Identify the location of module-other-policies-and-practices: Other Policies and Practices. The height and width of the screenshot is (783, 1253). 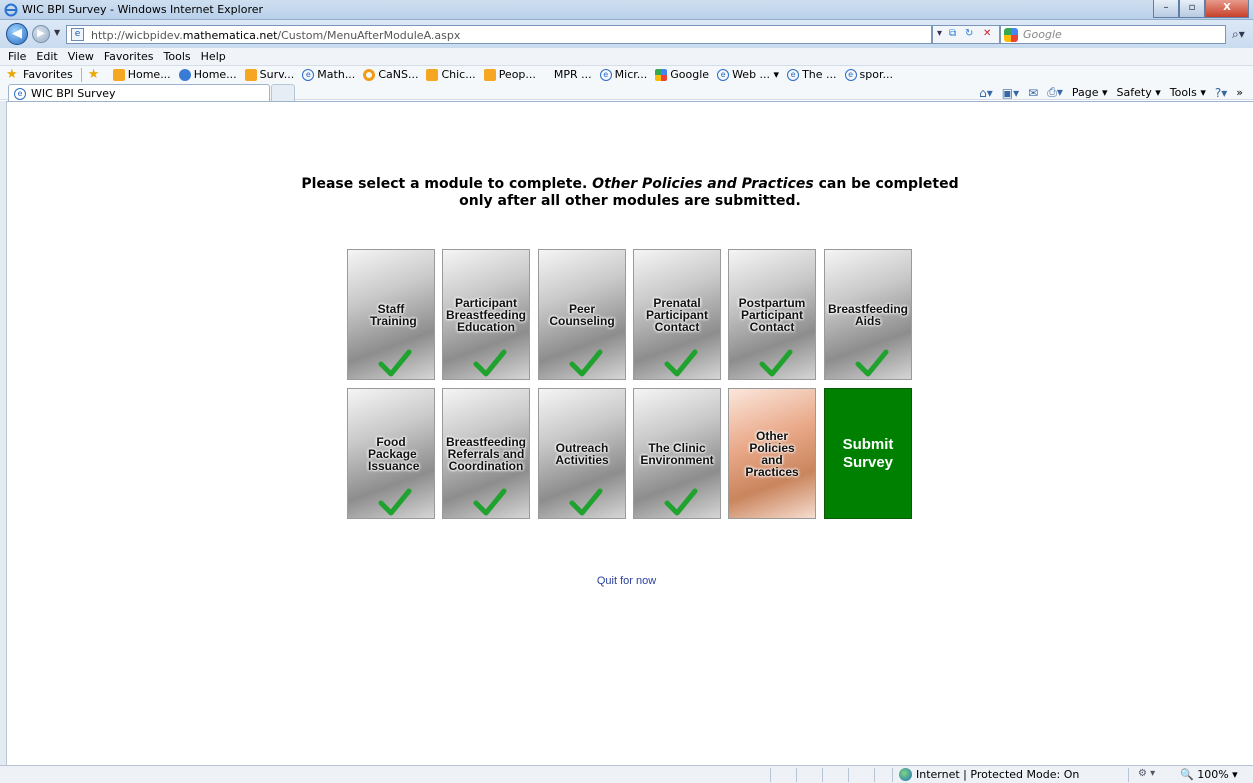
(772, 453).